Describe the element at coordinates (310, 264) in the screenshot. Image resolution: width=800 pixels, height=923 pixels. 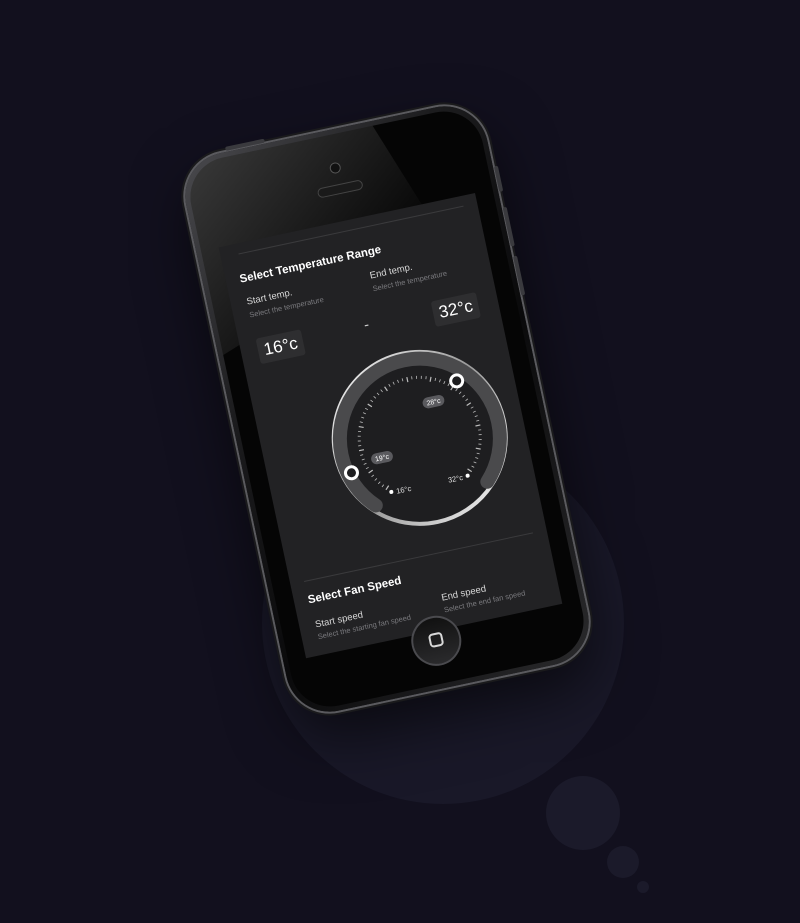
I see `temperature-section-title: Select Temperature Range` at that location.